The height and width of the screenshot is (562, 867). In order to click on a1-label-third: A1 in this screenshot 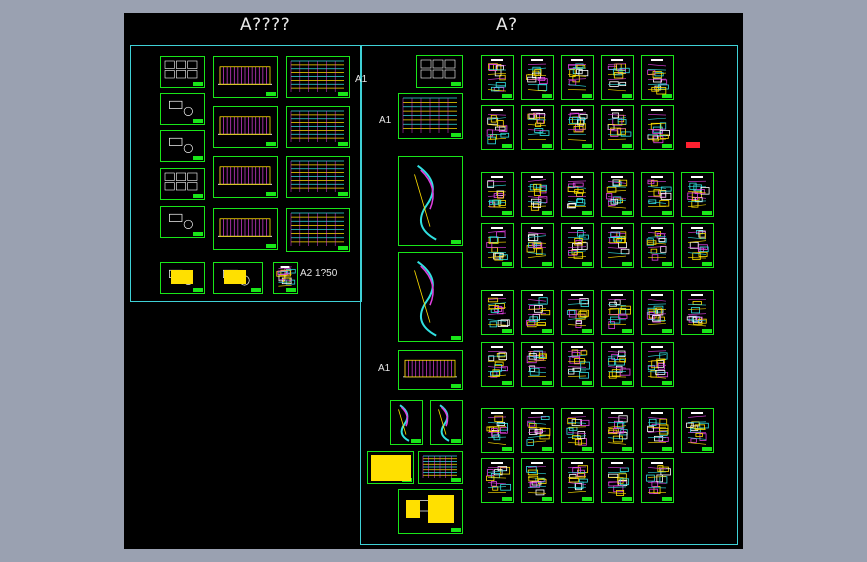, I will do `click(384, 368)`.